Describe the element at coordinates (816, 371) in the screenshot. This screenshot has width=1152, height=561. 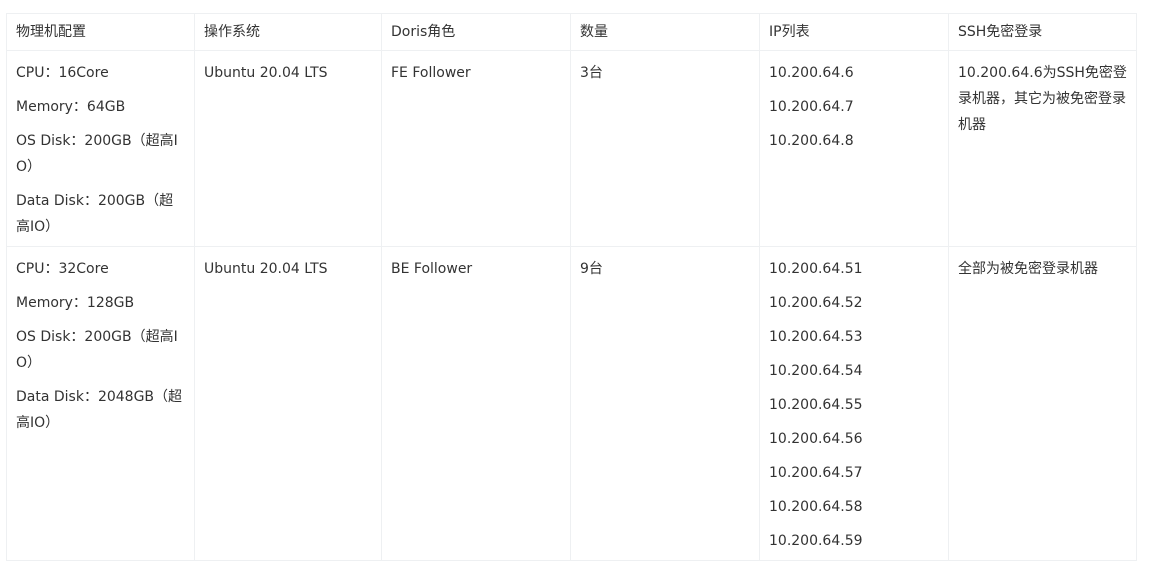
I see `ip-item: 10.200.64.54` at that location.